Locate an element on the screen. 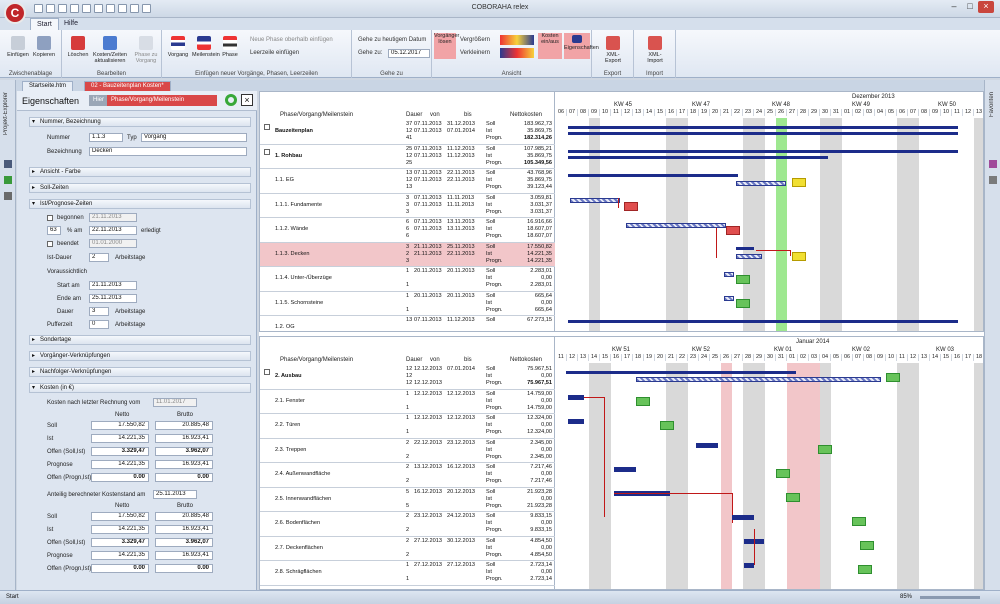 The image size is (1000, 604). anteil-date: 25.11.2013 is located at coordinates (175, 494).